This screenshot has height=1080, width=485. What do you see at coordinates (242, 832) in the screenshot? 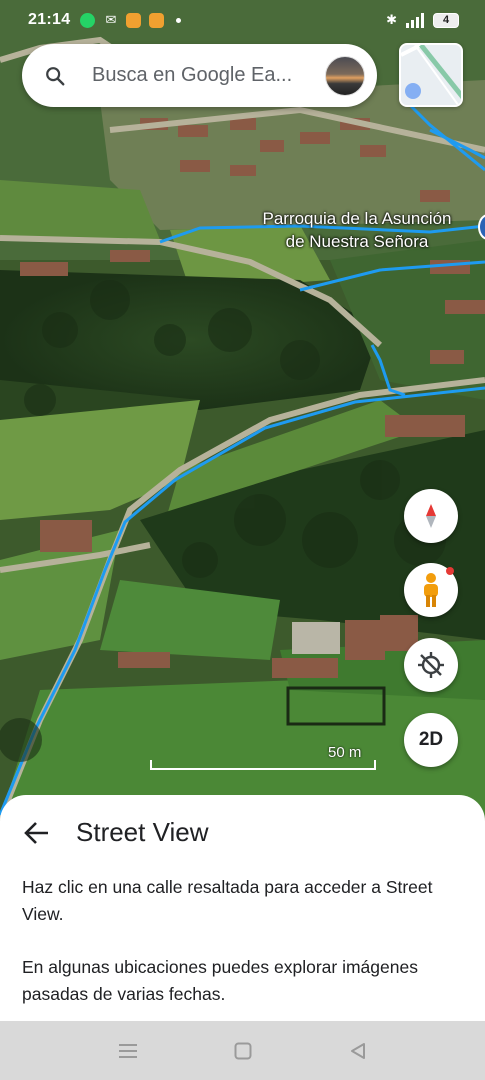
I see `sheet-header: Street View` at bounding box center [242, 832].